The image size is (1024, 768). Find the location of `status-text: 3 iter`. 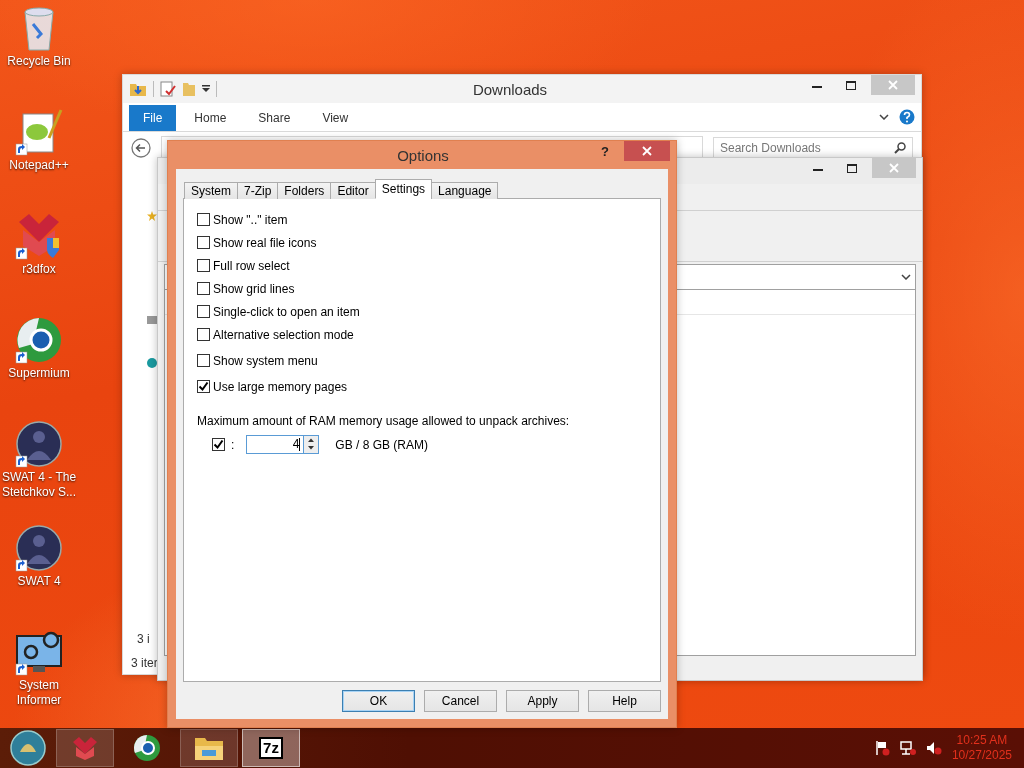

status-text: 3 iter is located at coordinates (144, 663).